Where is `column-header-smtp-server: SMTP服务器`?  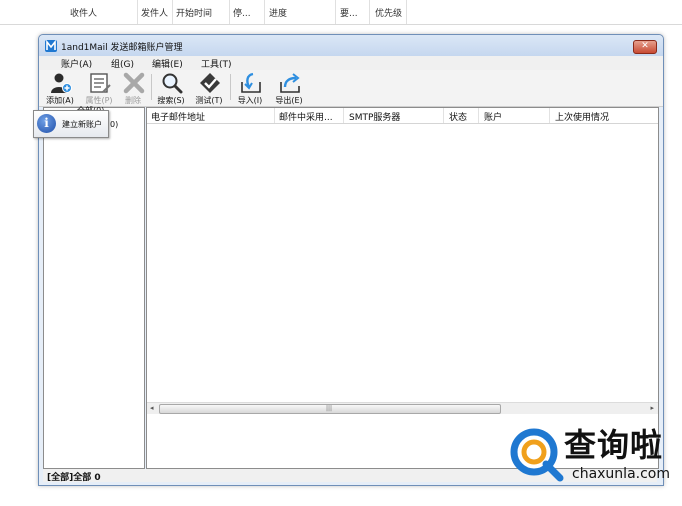 column-header-smtp-server: SMTP服务器 is located at coordinates (374, 116).